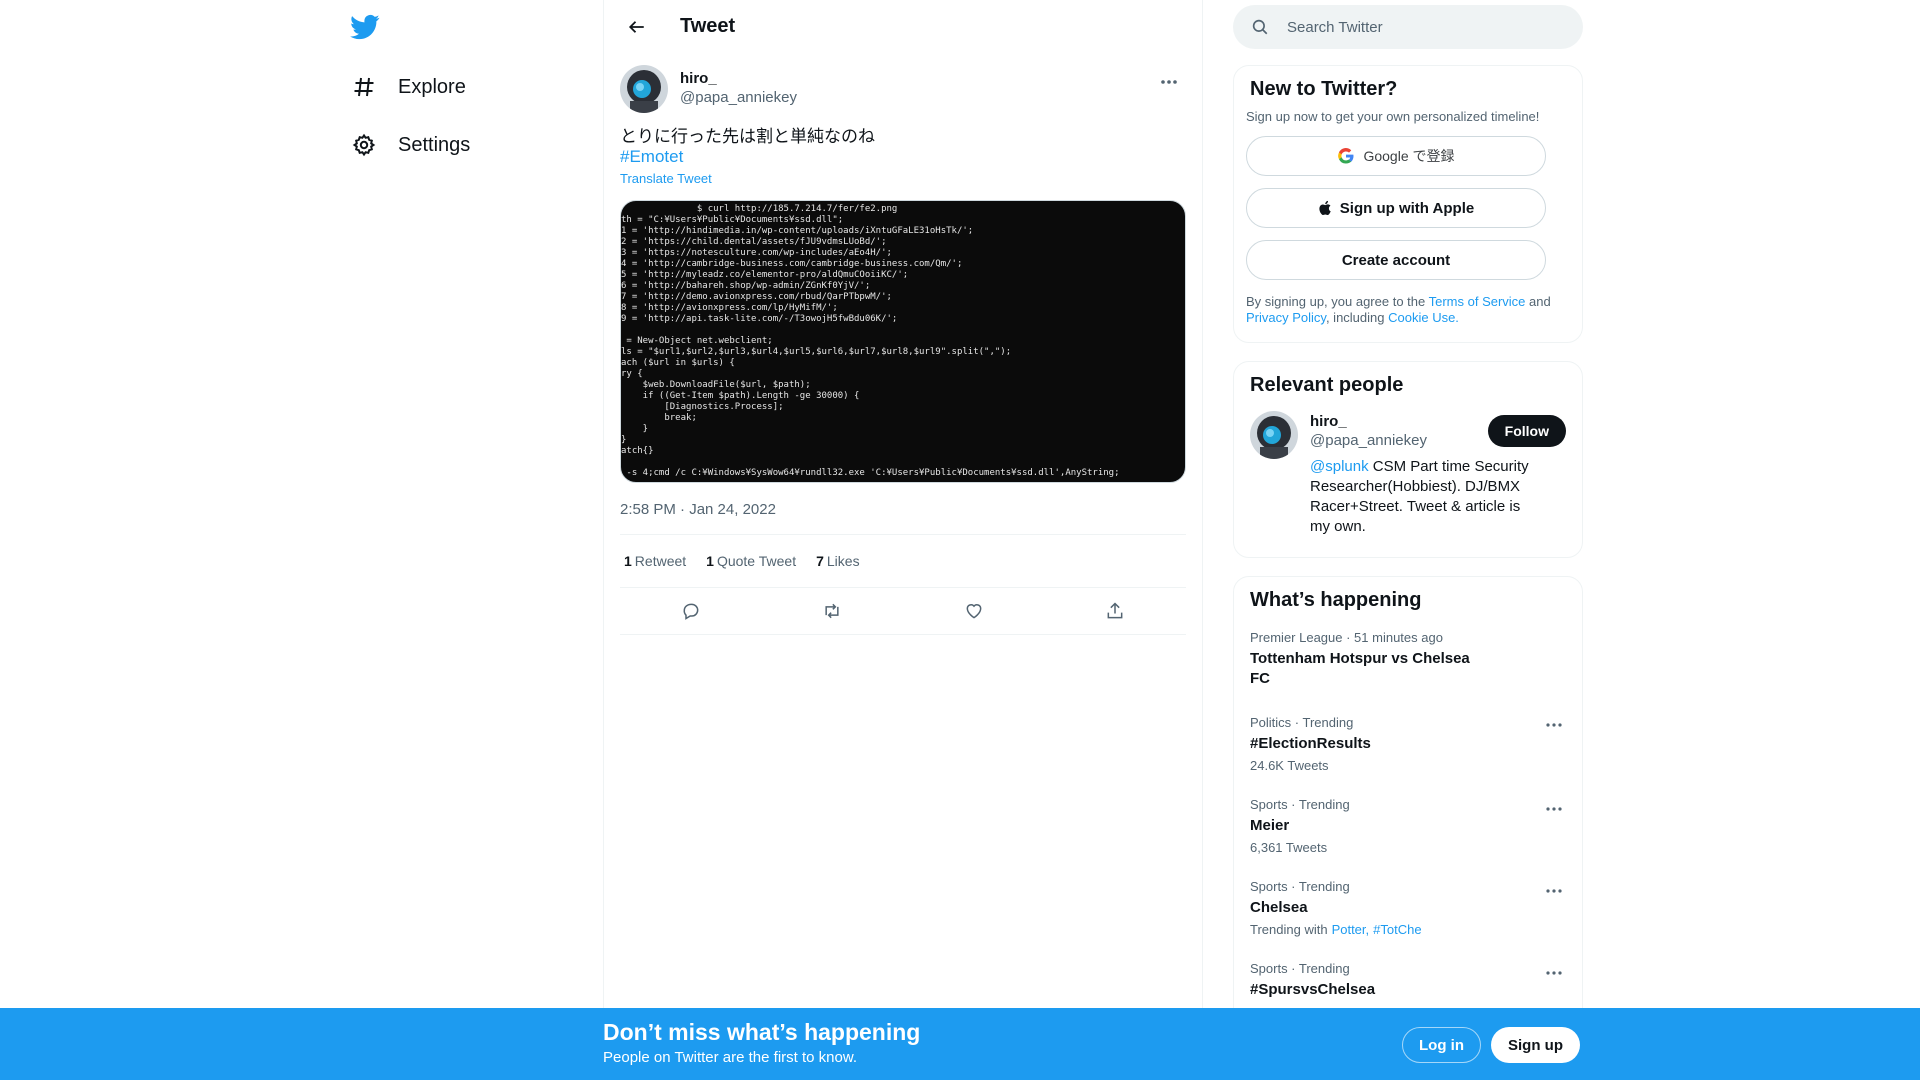  I want to click on trend-related: Trending with Potter, #TotChe, so click(1408, 929).